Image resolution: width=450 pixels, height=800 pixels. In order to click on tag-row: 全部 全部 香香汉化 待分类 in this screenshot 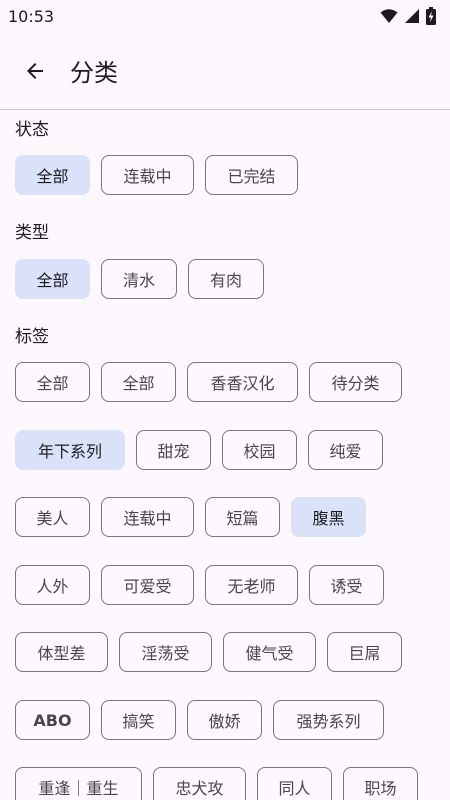, I will do `click(208, 382)`.